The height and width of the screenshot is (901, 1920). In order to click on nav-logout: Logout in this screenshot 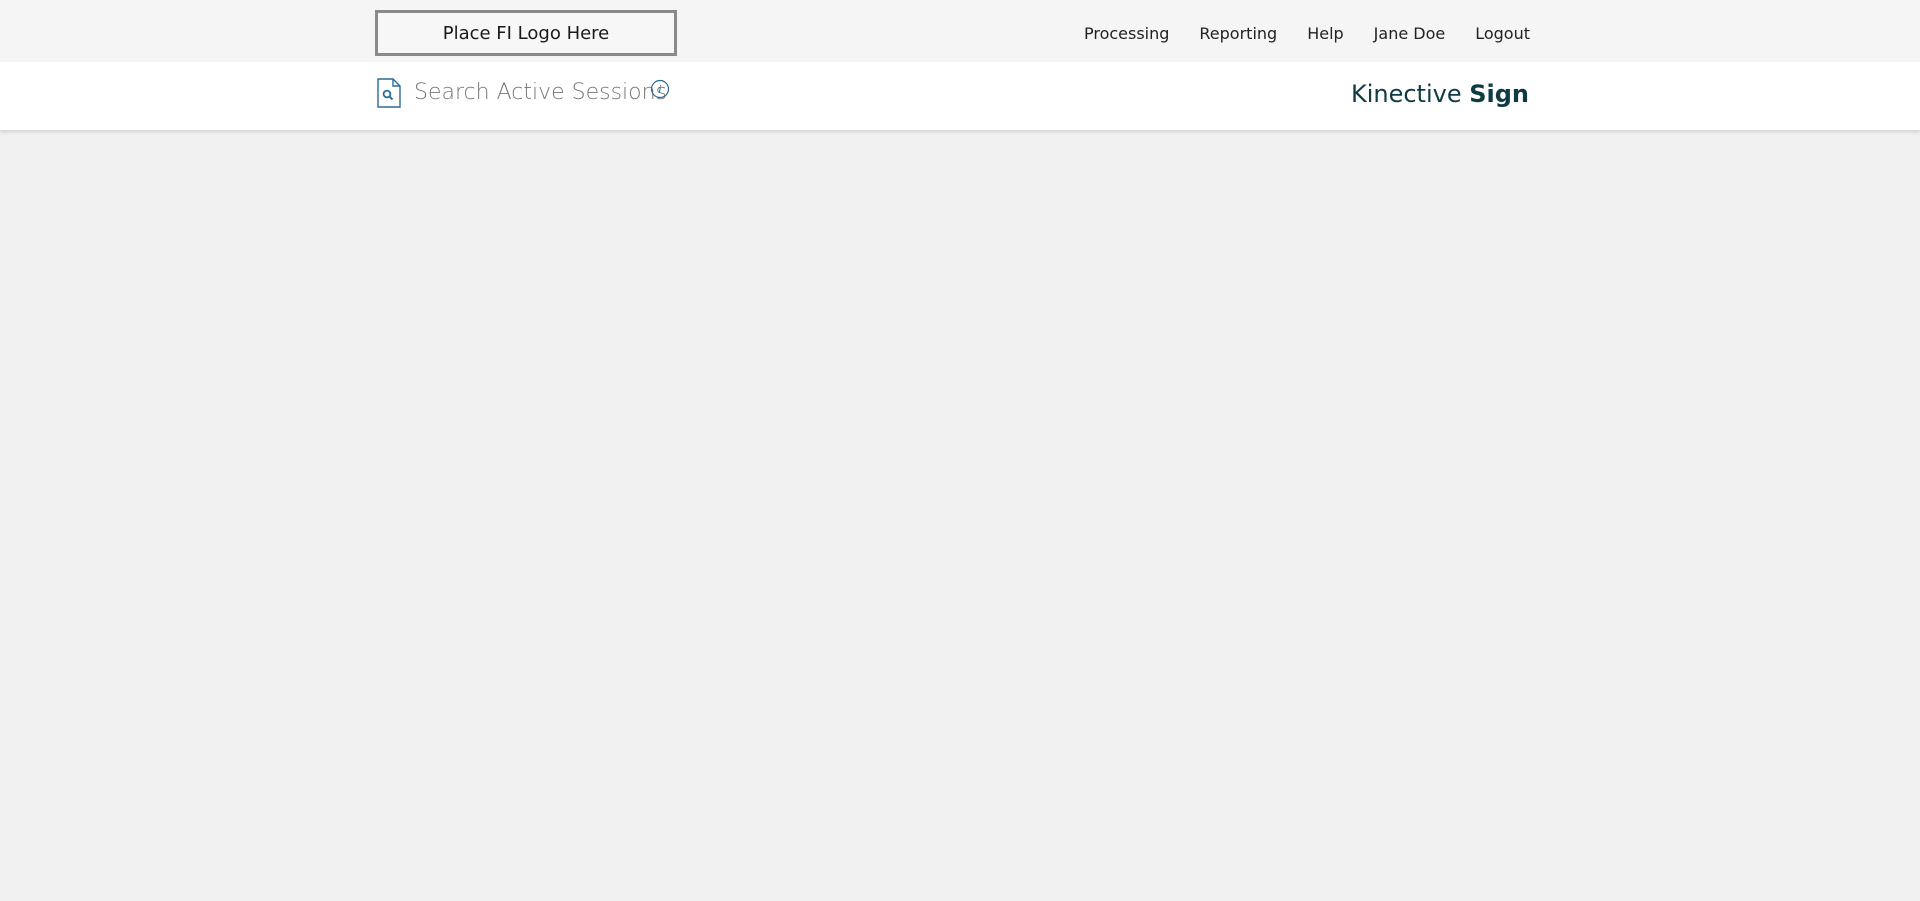, I will do `click(1502, 33)`.